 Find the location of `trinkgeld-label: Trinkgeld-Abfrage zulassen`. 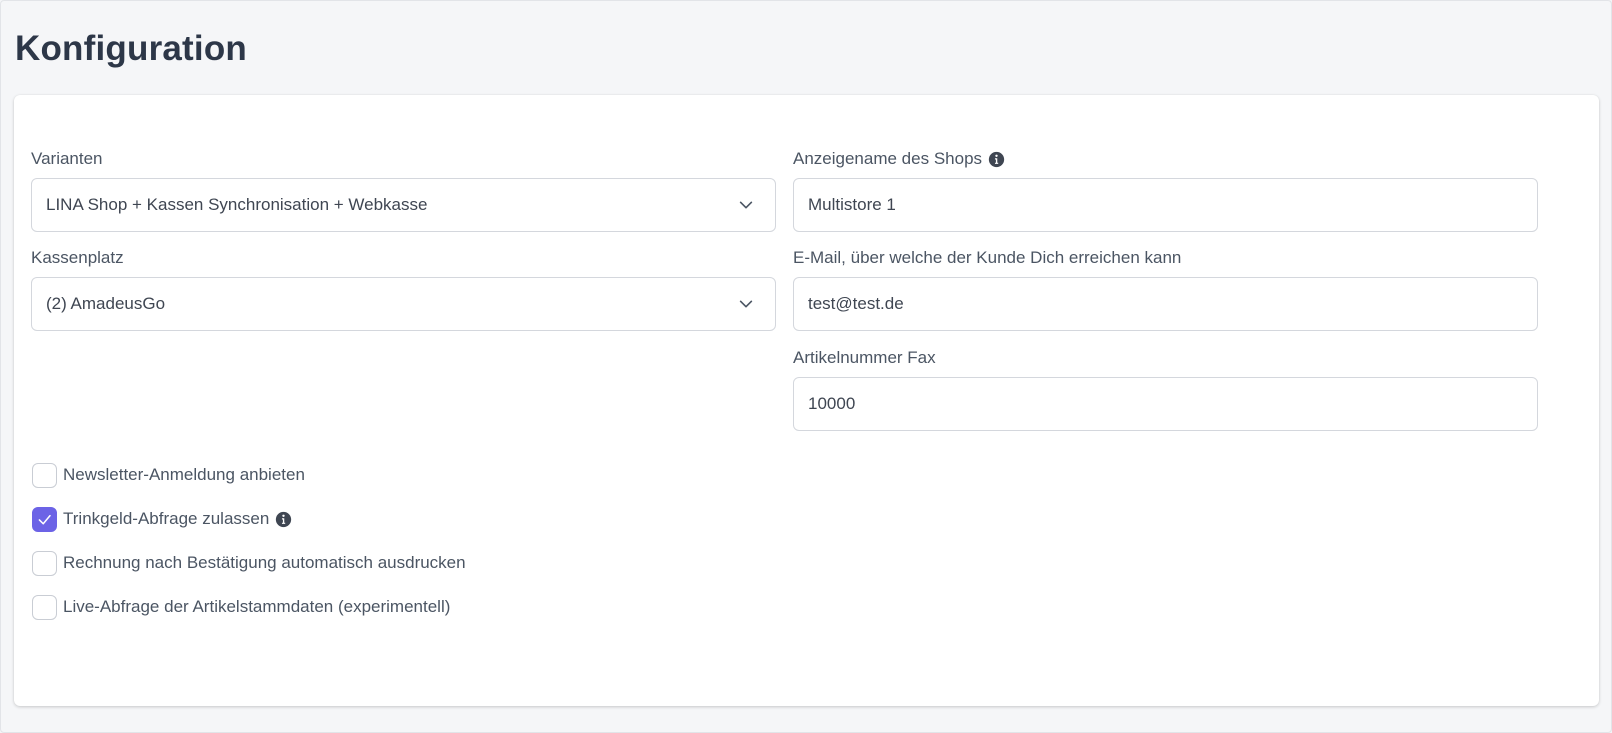

trinkgeld-label: Trinkgeld-Abfrage zulassen is located at coordinates (166, 518).